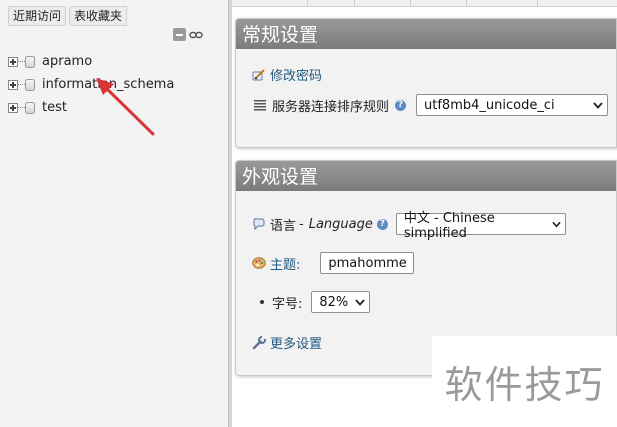 This screenshot has height=427, width=617. Describe the element at coordinates (340, 224) in the screenshot. I see `language-label-en: Language` at that location.